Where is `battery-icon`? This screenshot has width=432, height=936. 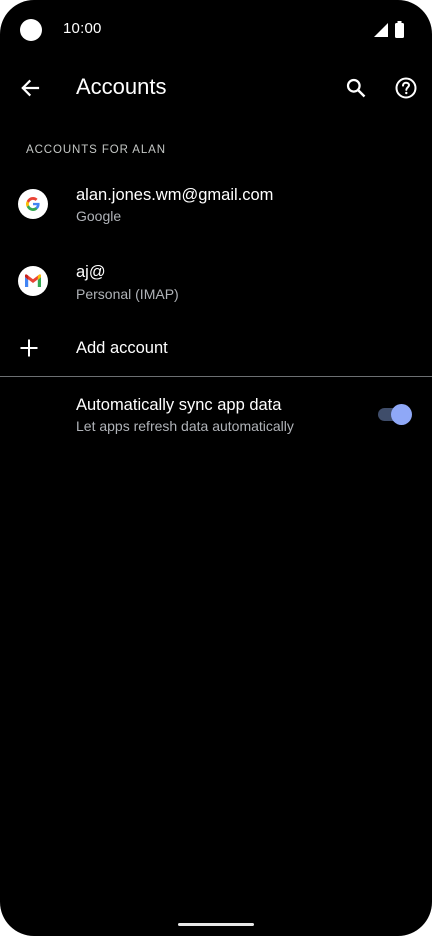 battery-icon is located at coordinates (399, 29).